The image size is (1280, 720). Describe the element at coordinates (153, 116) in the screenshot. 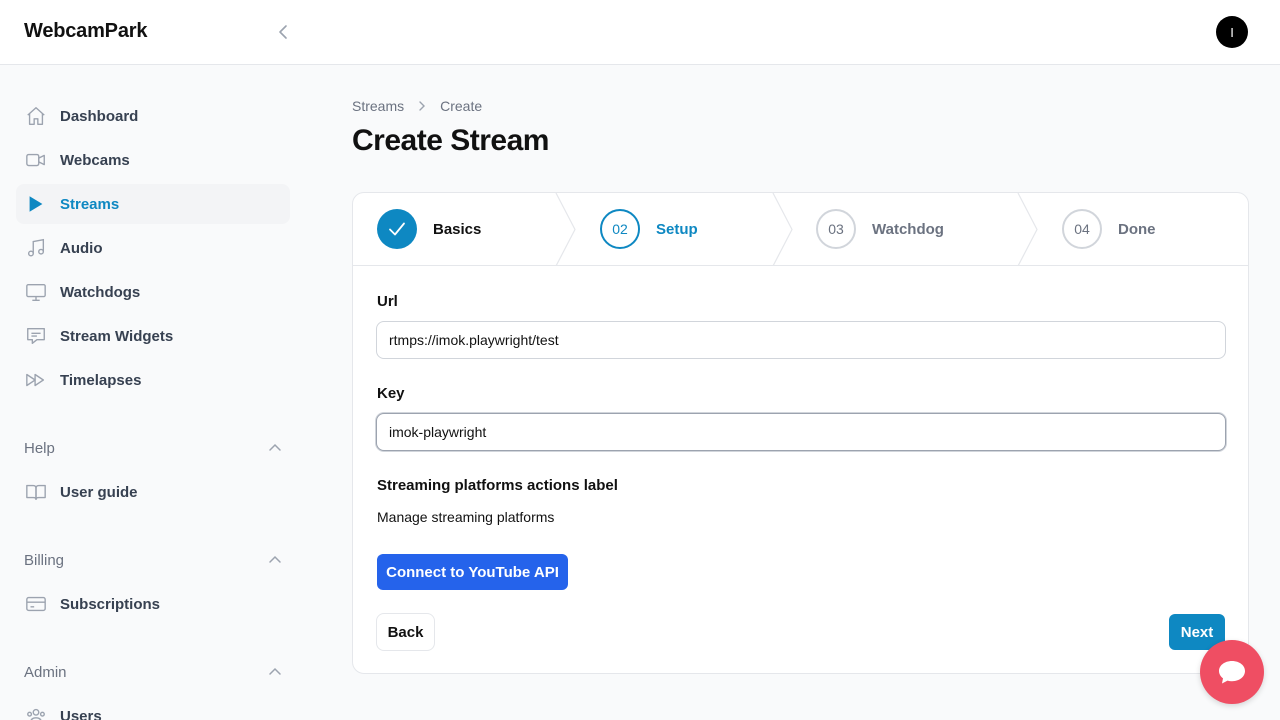

I see `sidebar-item-dashboard: Dashboard` at that location.